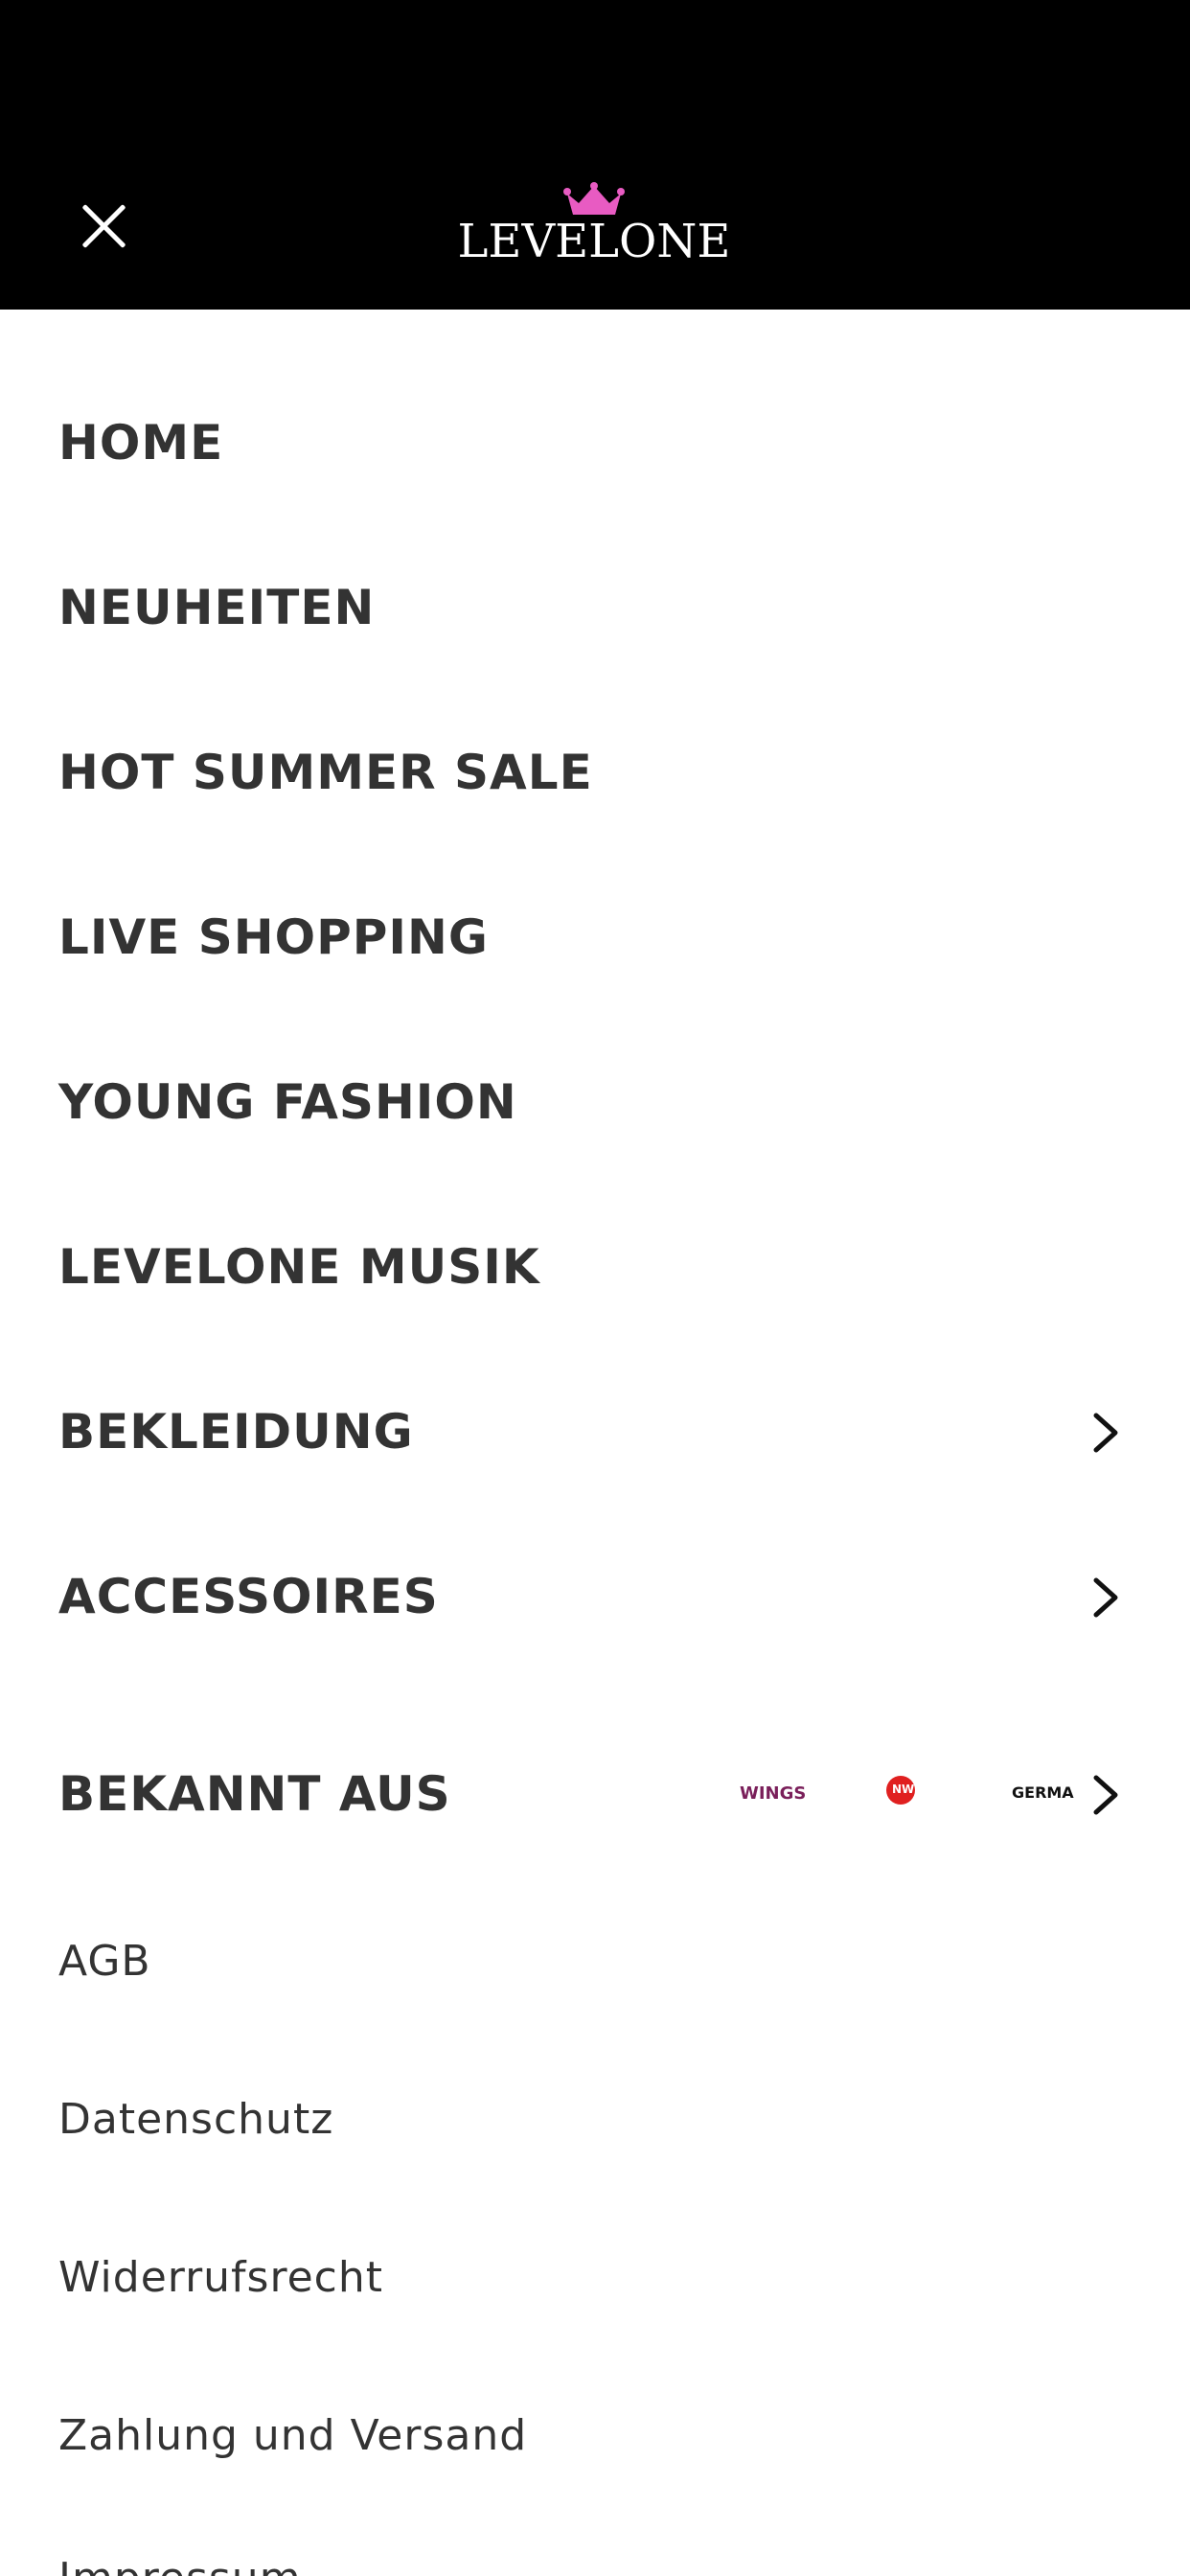  I want to click on logo-wordmark: LEVELONE, so click(594, 241).